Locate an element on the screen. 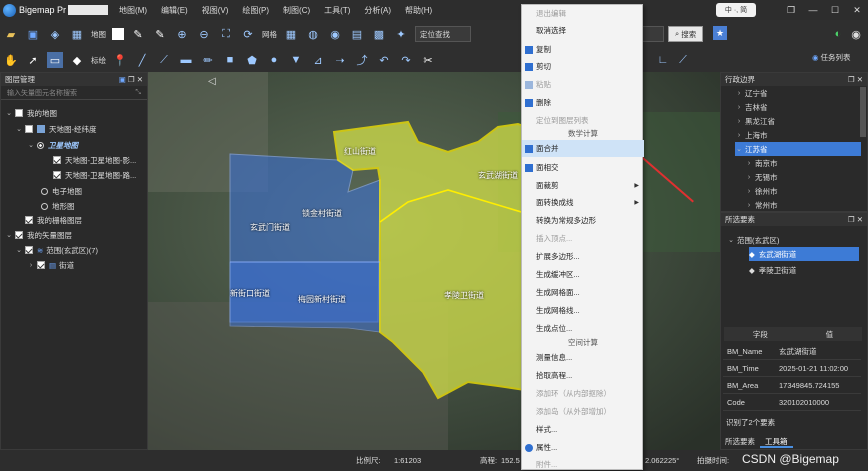  arrow-right-icon: ➝ is located at coordinates (340, 60).